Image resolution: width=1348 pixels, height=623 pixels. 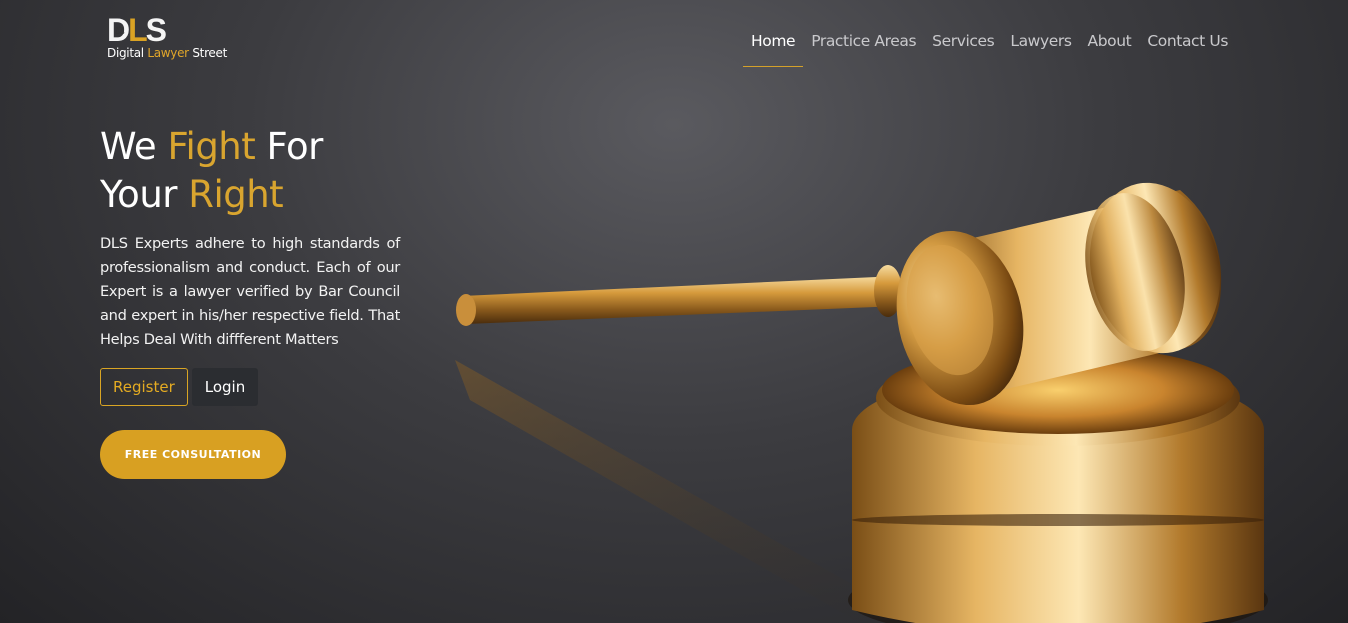 What do you see at coordinates (208, 53) in the screenshot?
I see `brand-name-part2: Street` at bounding box center [208, 53].